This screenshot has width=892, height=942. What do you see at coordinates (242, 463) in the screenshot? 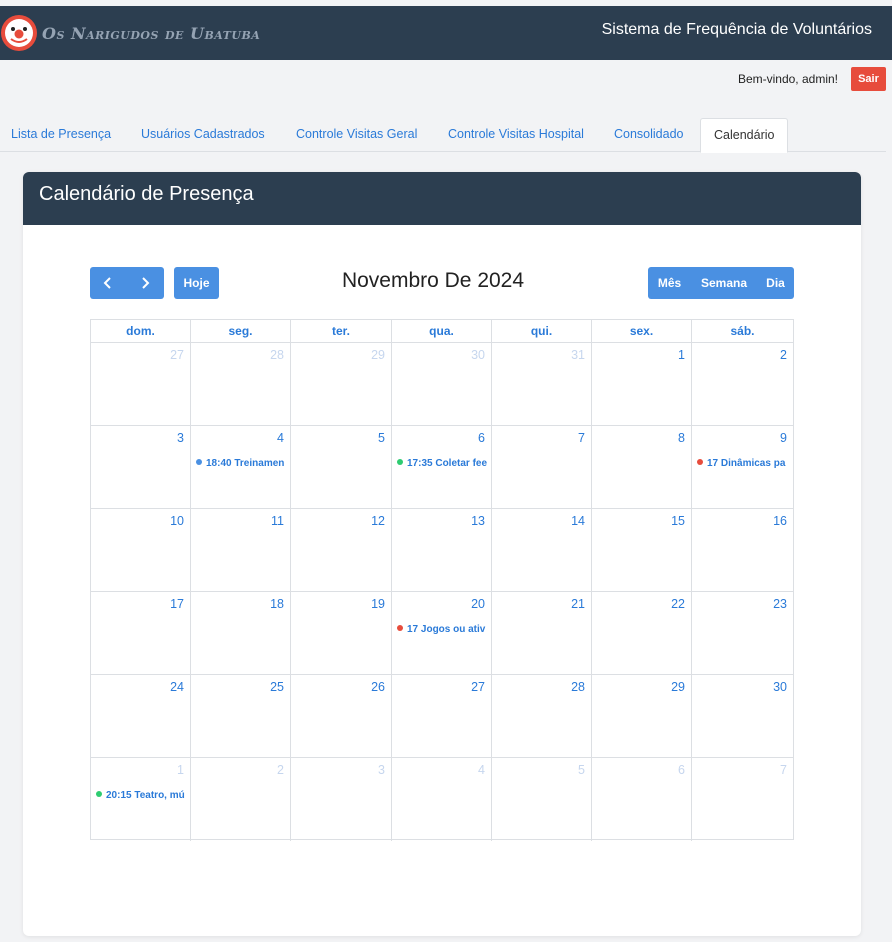
I see `calendar-event: 18:40 Treinamen` at bounding box center [242, 463].